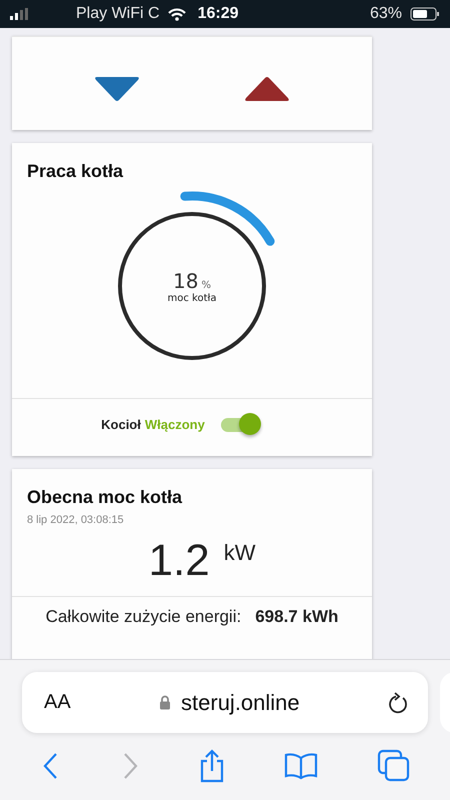  Describe the element at coordinates (174, 424) in the screenshot. I see `switch-state: Włączony` at that location.